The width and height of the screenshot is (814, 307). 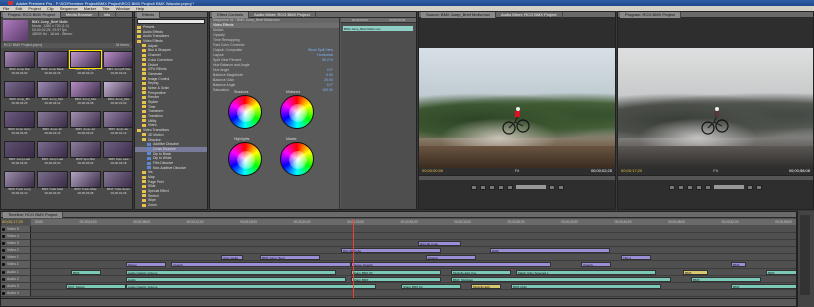 I want to click on effects-tree-item: Zoom, so click(x=171, y=205).